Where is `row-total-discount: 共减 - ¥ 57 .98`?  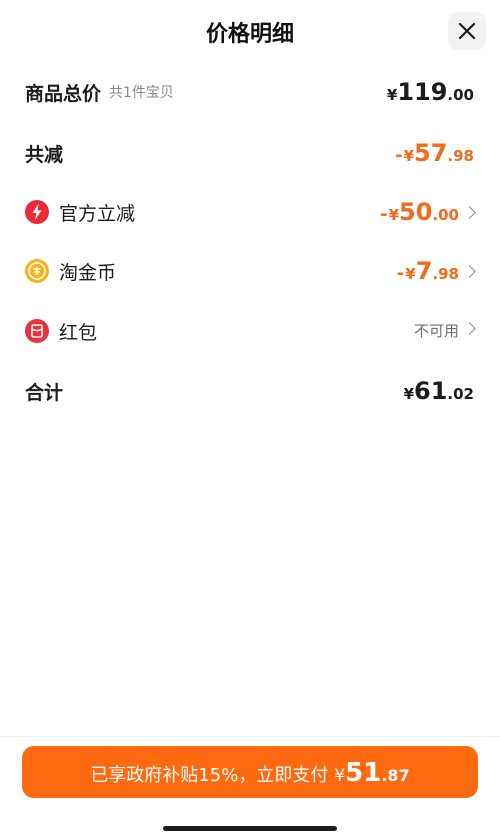
row-total-discount: 共减 - ¥ 57 .98 is located at coordinates (250, 153).